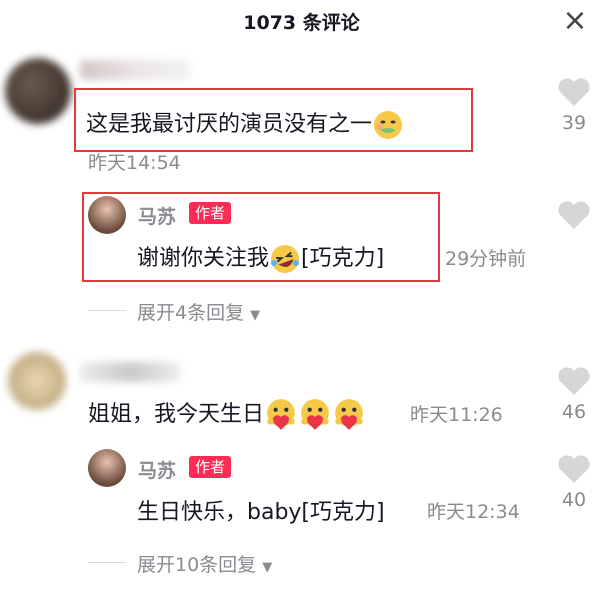 This screenshot has width=603, height=600. Describe the element at coordinates (285, 259) in the screenshot. I see `rofl-face-icon` at that location.